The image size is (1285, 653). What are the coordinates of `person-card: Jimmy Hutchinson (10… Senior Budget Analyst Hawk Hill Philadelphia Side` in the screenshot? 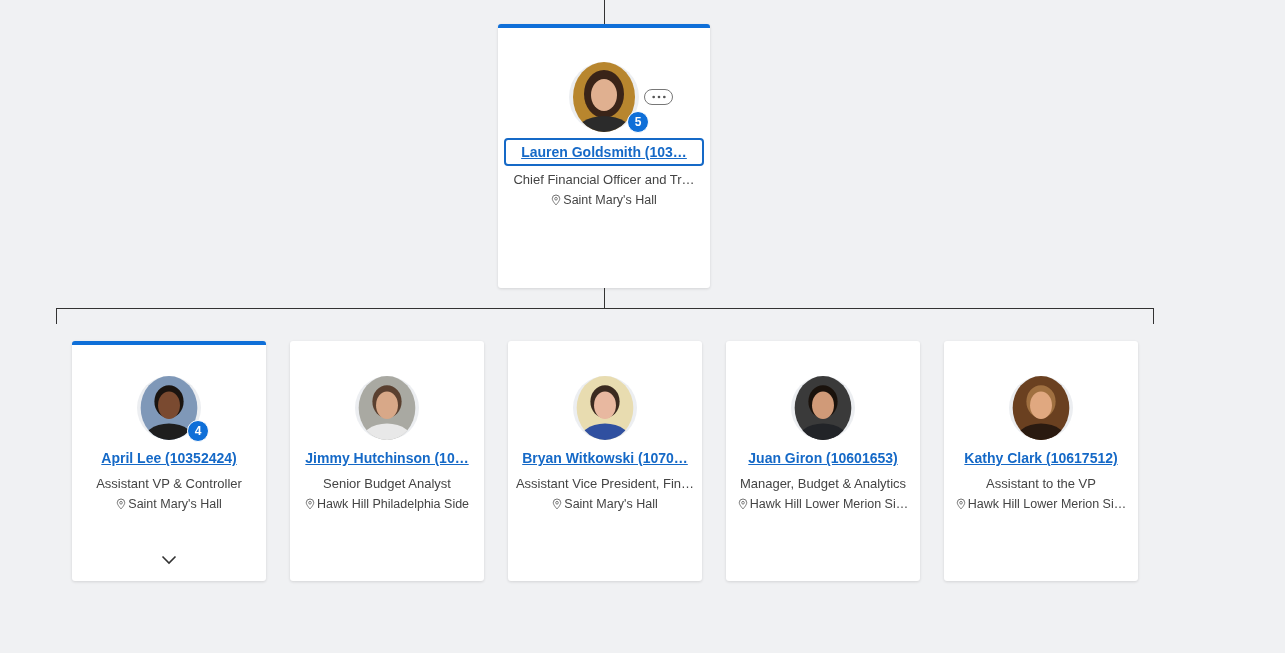 It's located at (387, 461).